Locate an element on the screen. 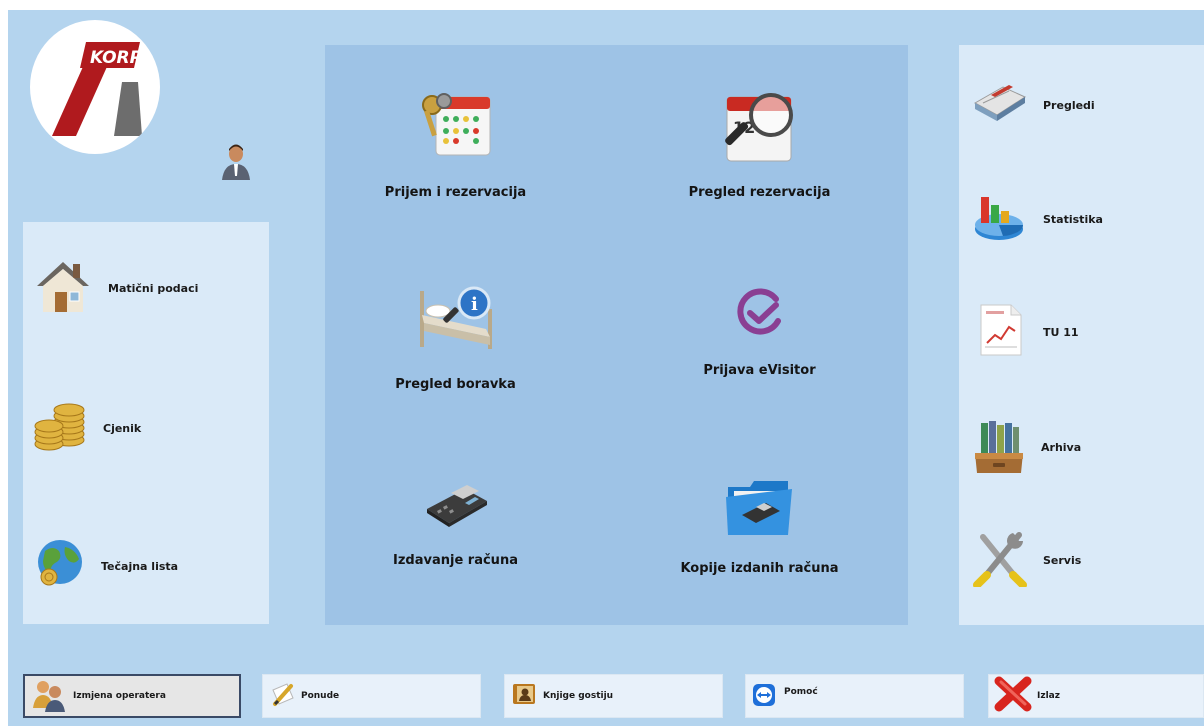  menu-tu11: TU 11 is located at coordinates (1026, 332).